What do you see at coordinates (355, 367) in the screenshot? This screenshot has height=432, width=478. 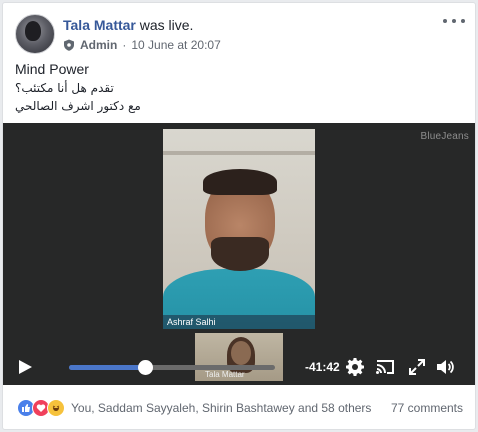 I see `settings-icon` at bounding box center [355, 367].